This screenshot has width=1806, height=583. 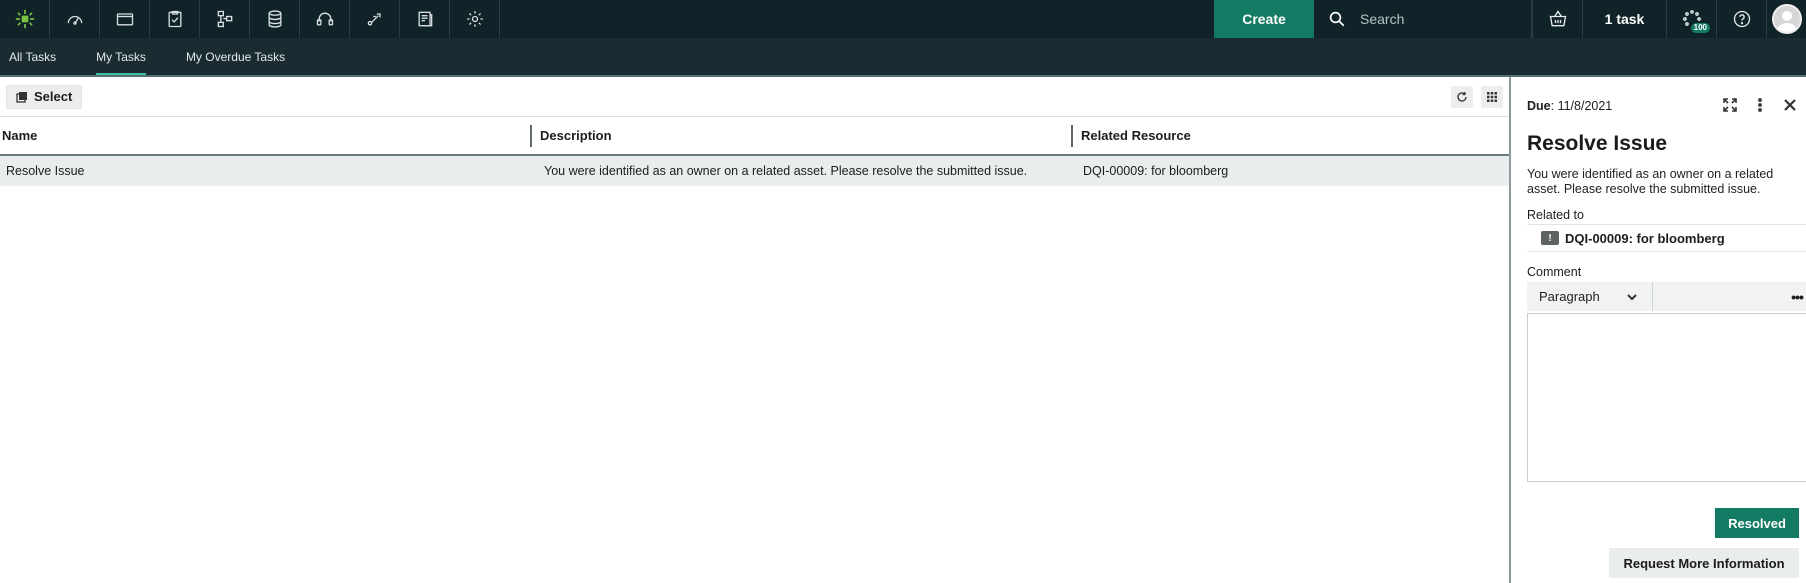 I want to click on search-box, so click(x=1423, y=19).